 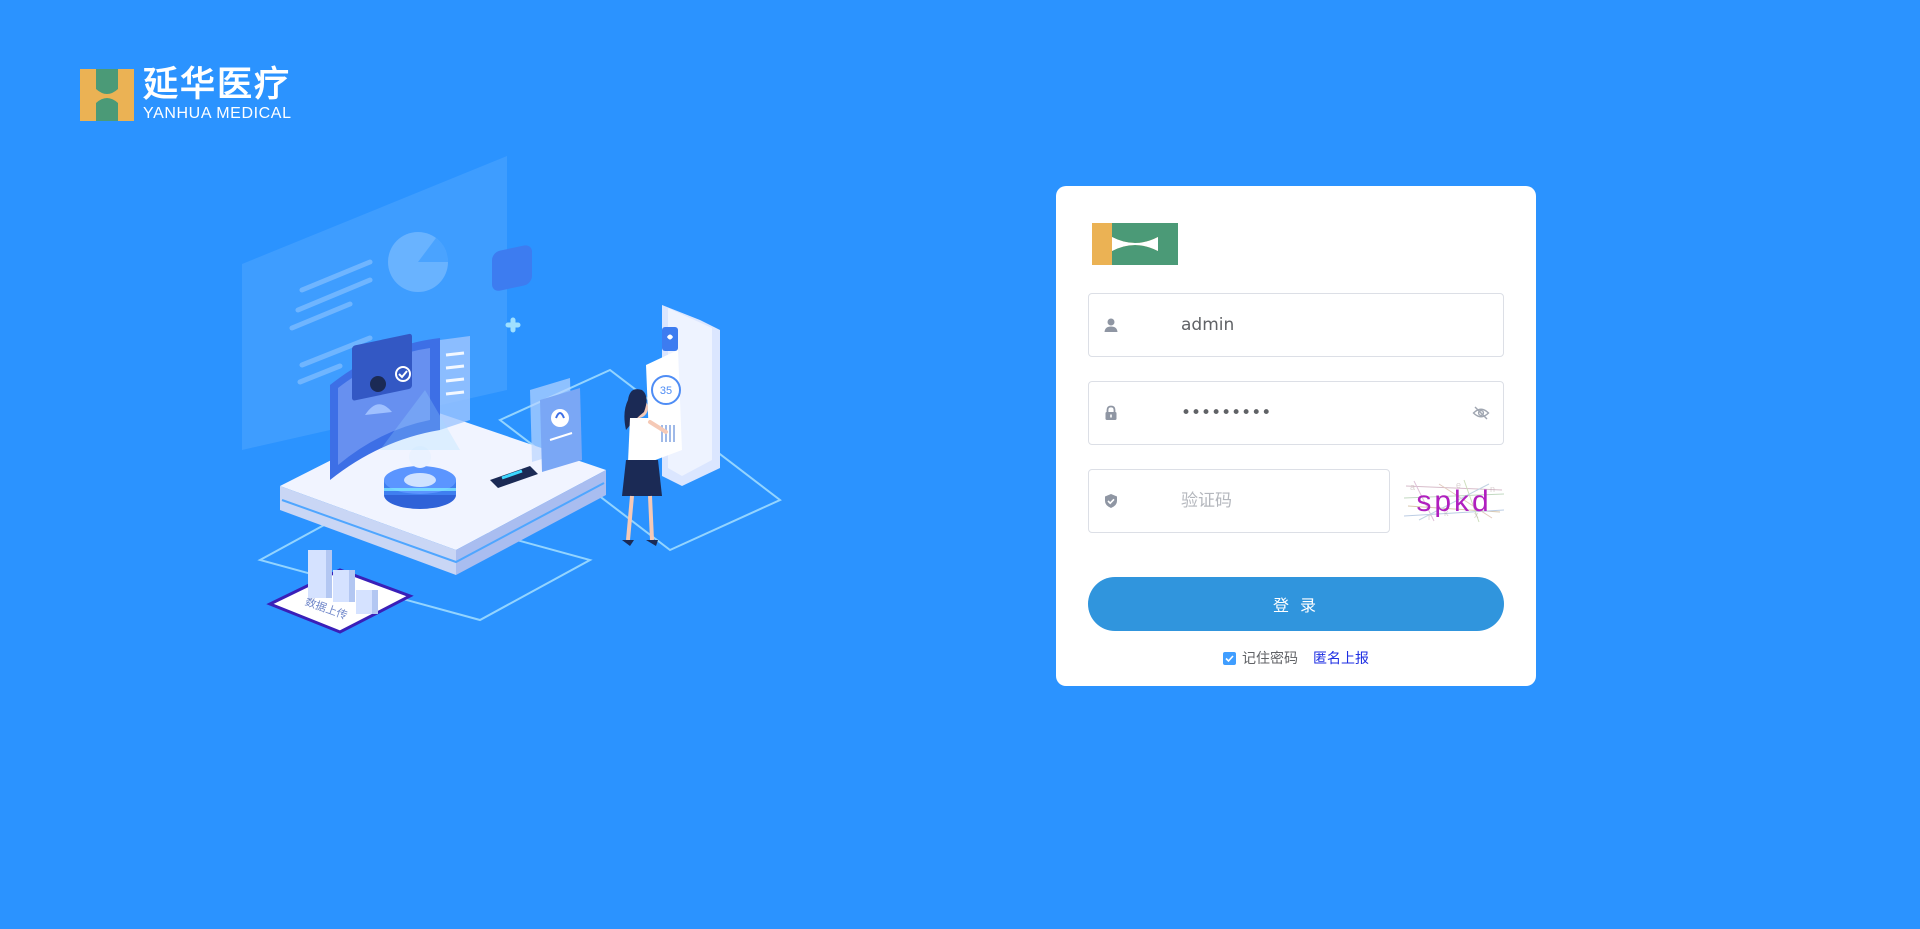 I want to click on captcha-field, so click(x=1244, y=501).